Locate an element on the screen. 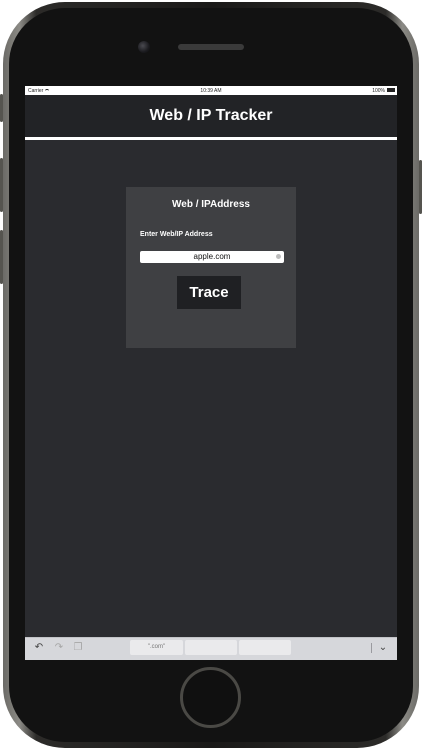  status-bar: Carrier 10:39 AM 100% is located at coordinates (211, 90).